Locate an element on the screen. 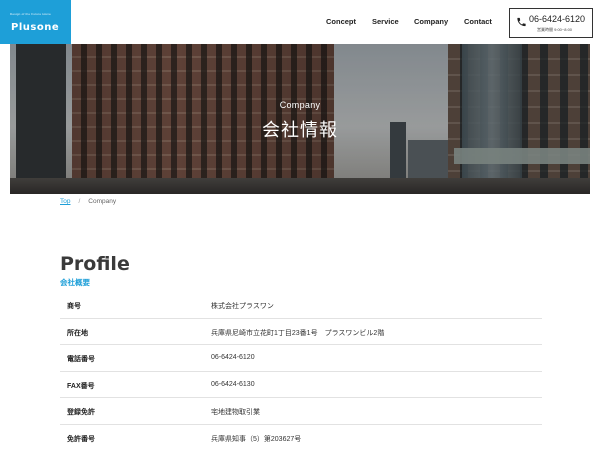 The width and height of the screenshot is (600, 450). nav-service: Service is located at coordinates (385, 21).